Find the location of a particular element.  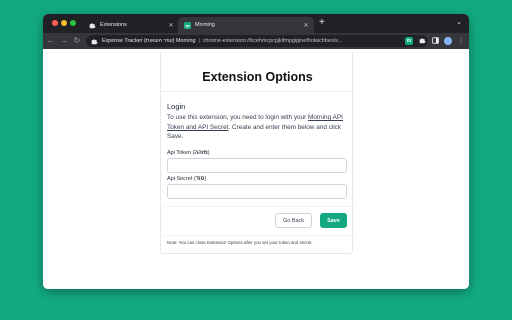

morning-extension-icon: m is located at coordinates (409, 40).